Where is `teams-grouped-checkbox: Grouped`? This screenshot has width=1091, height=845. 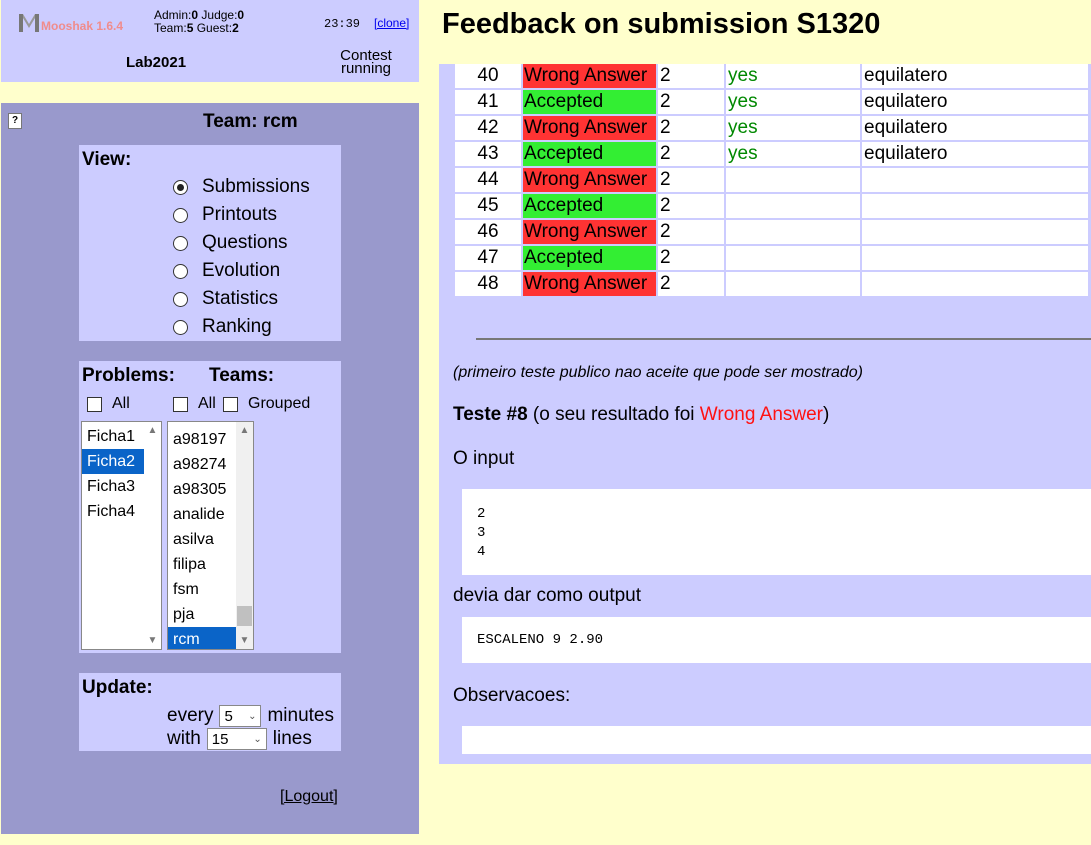
teams-grouped-checkbox: Grouped is located at coordinates (266, 404).